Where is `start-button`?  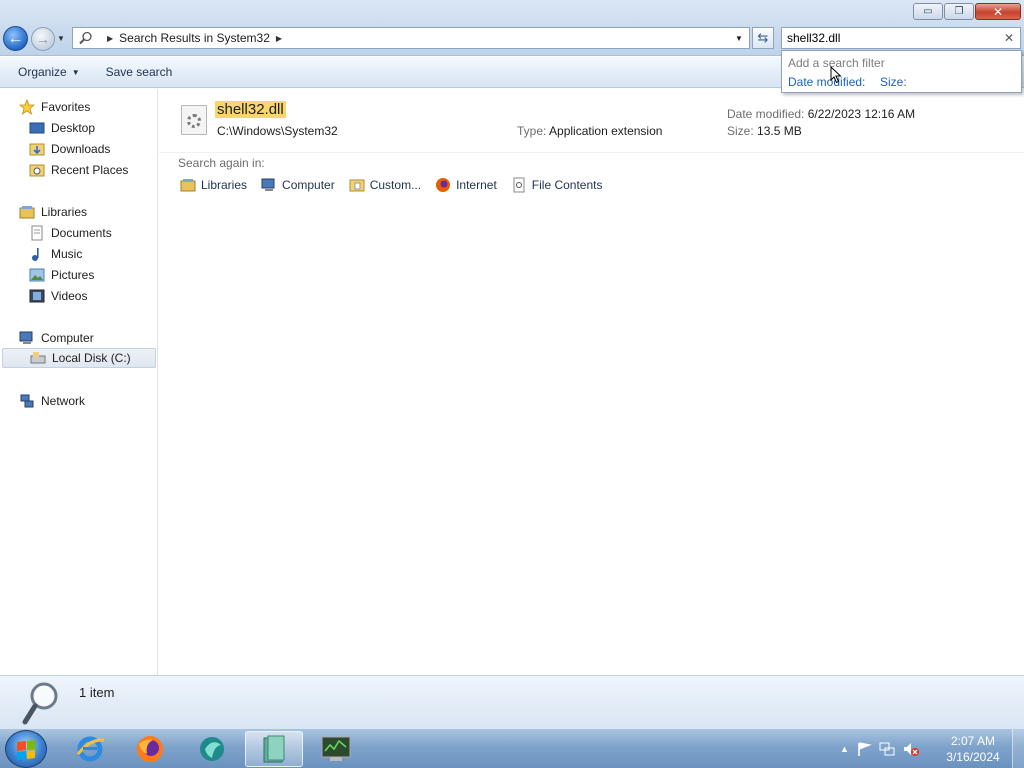 start-button is located at coordinates (26, 749).